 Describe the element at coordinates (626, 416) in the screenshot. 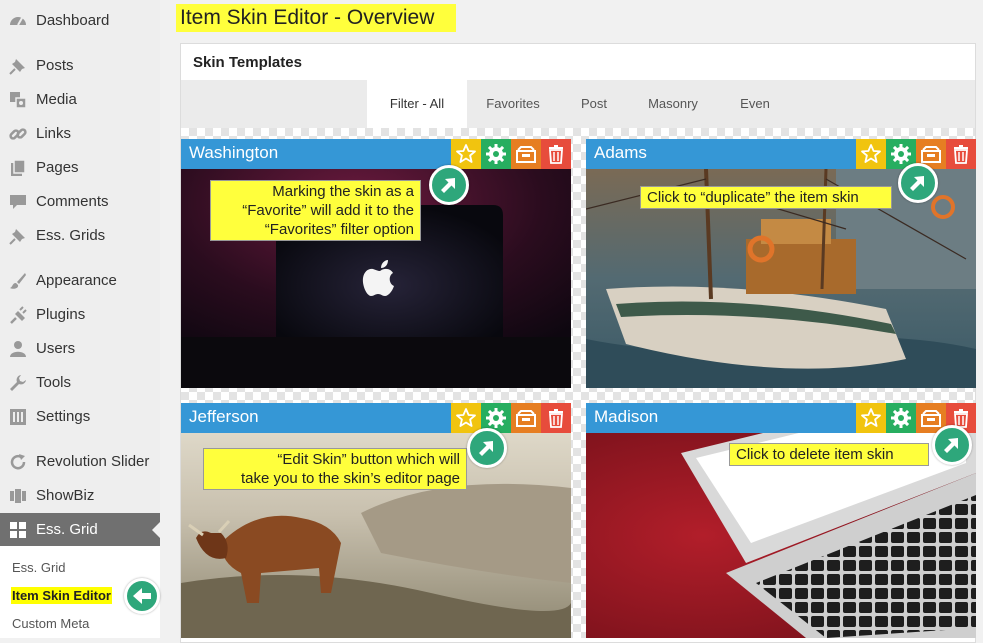

I see `card-title: Madison` at that location.